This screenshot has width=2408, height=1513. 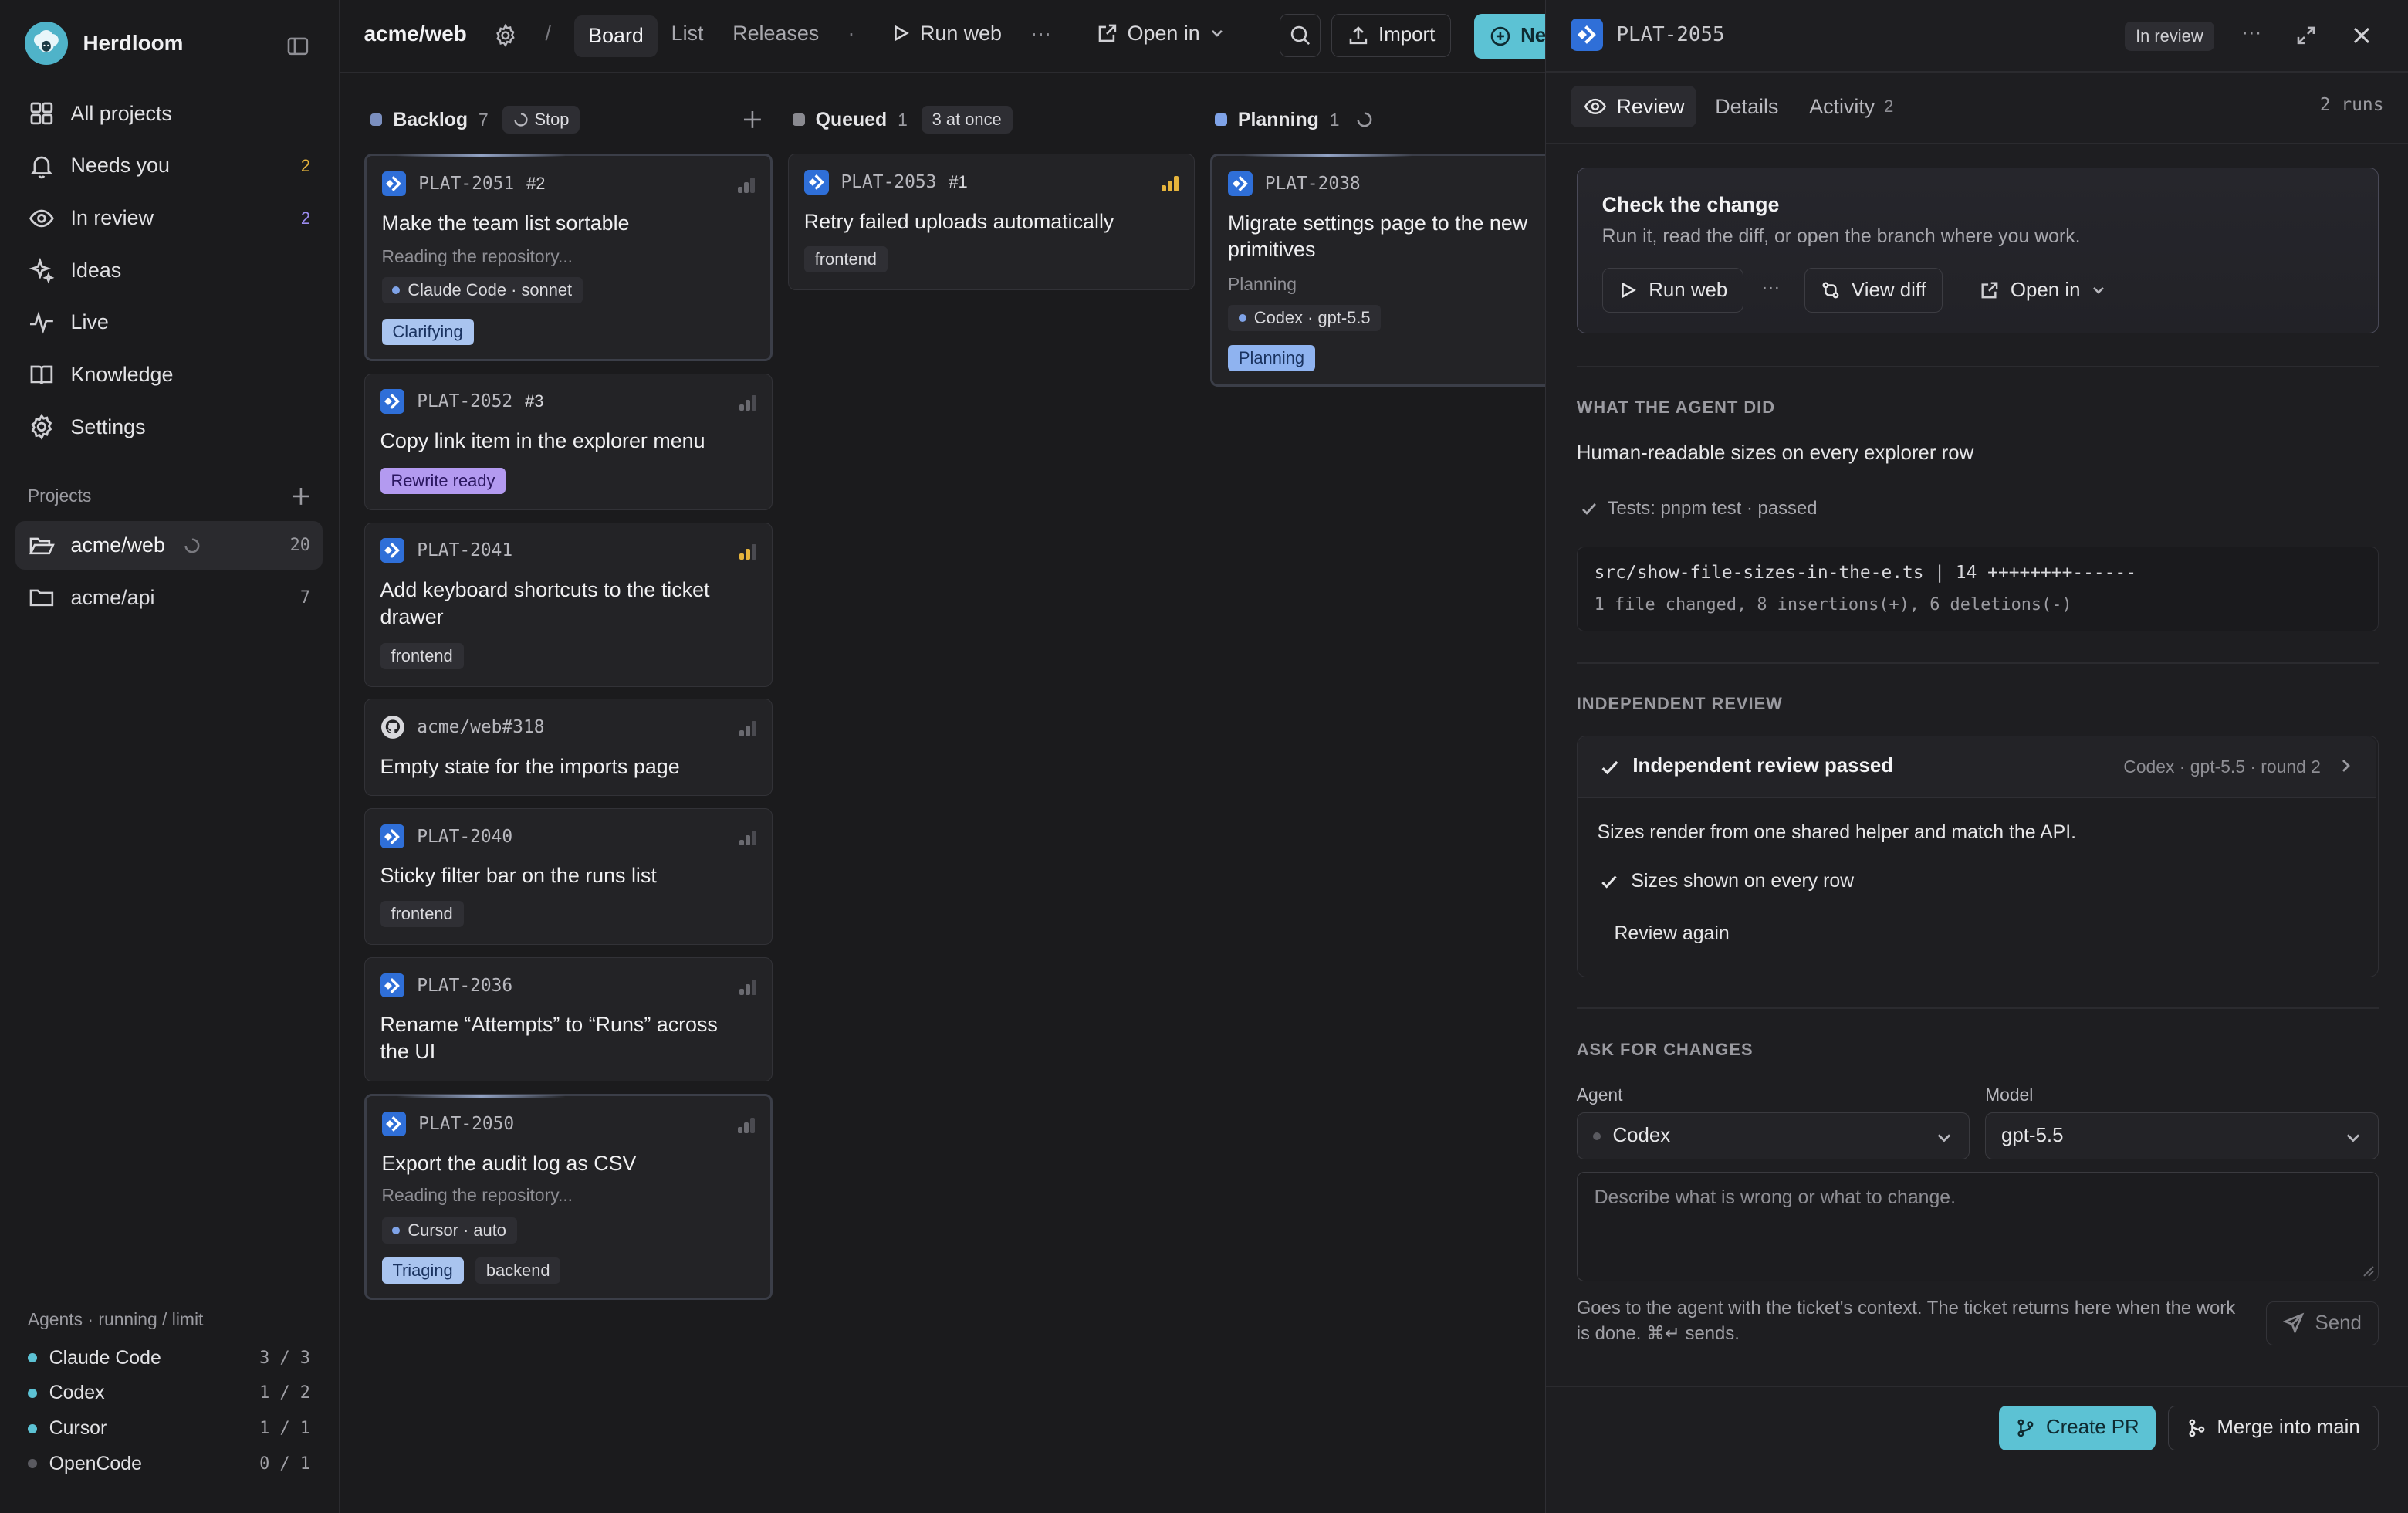 What do you see at coordinates (1773, 1136) in the screenshot?
I see `agent-select: Codex` at bounding box center [1773, 1136].